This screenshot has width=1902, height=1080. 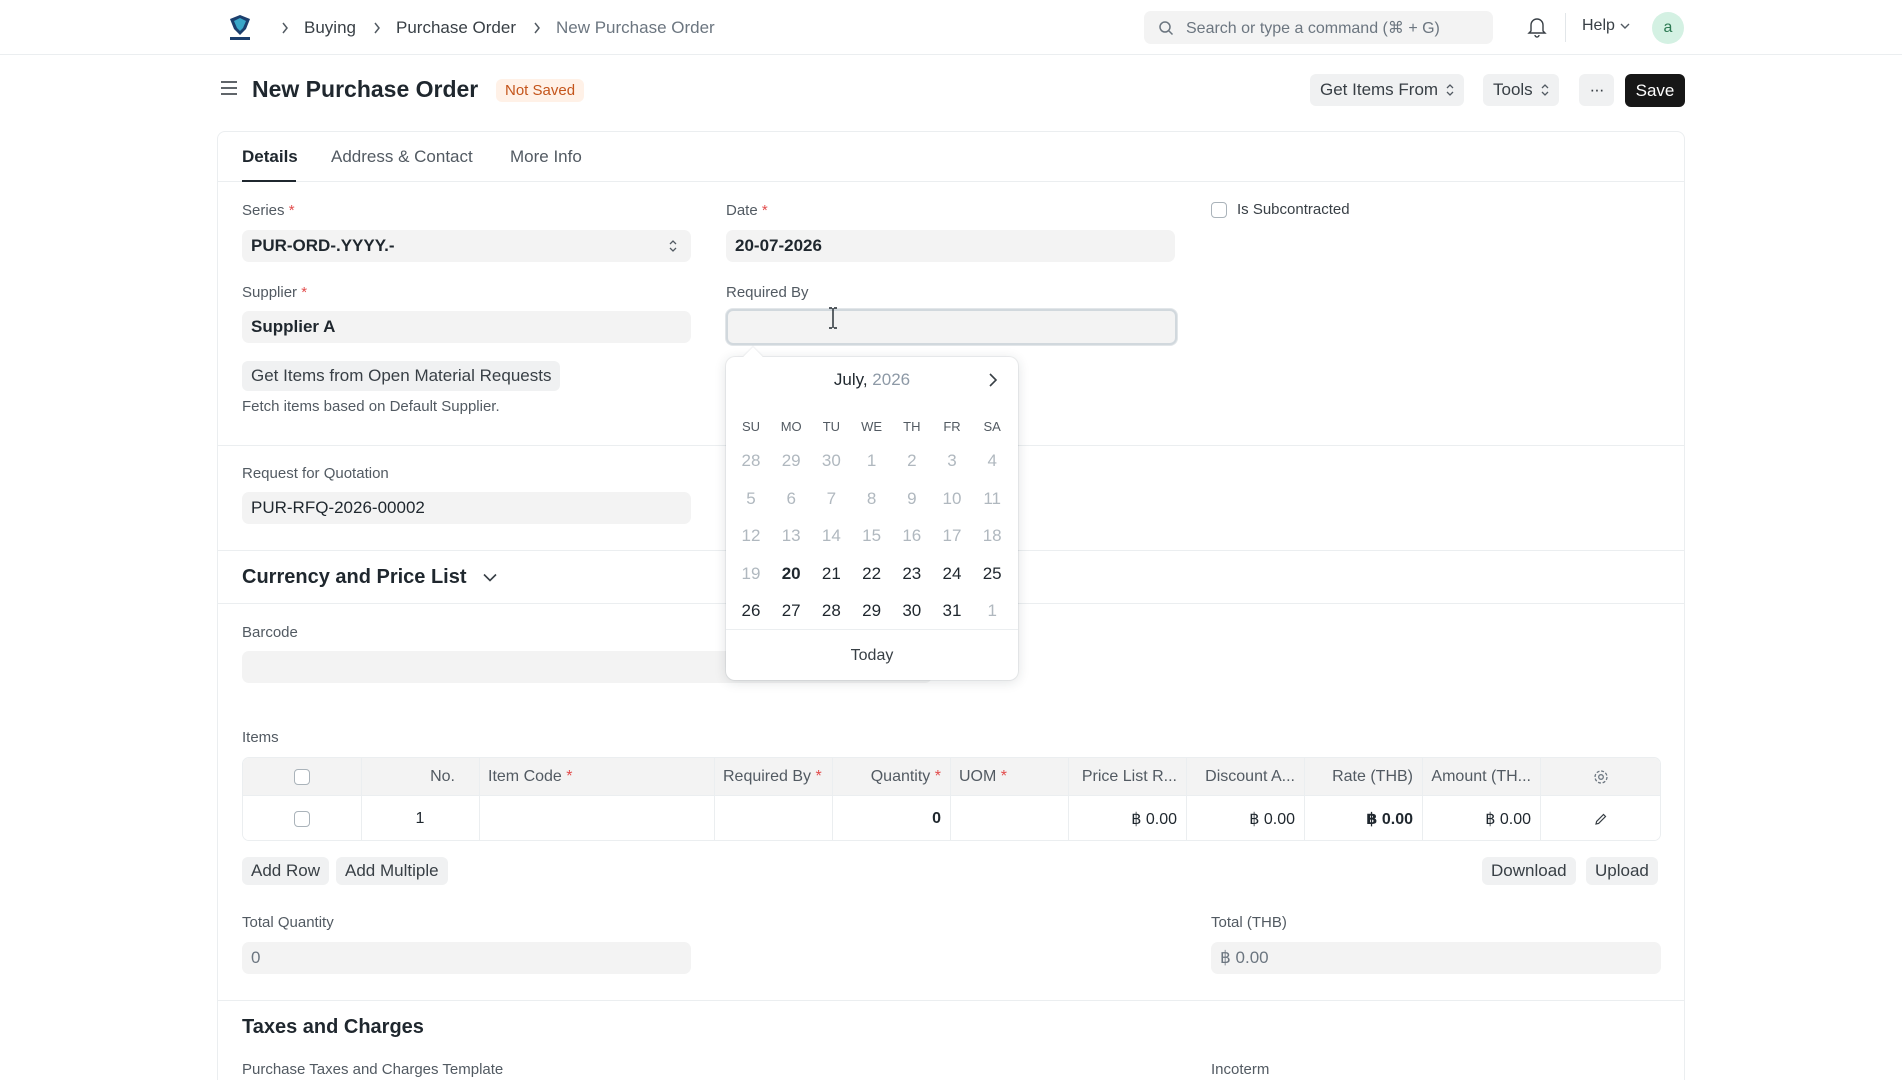 What do you see at coordinates (1529, 871) in the screenshot?
I see `download-button: Download` at bounding box center [1529, 871].